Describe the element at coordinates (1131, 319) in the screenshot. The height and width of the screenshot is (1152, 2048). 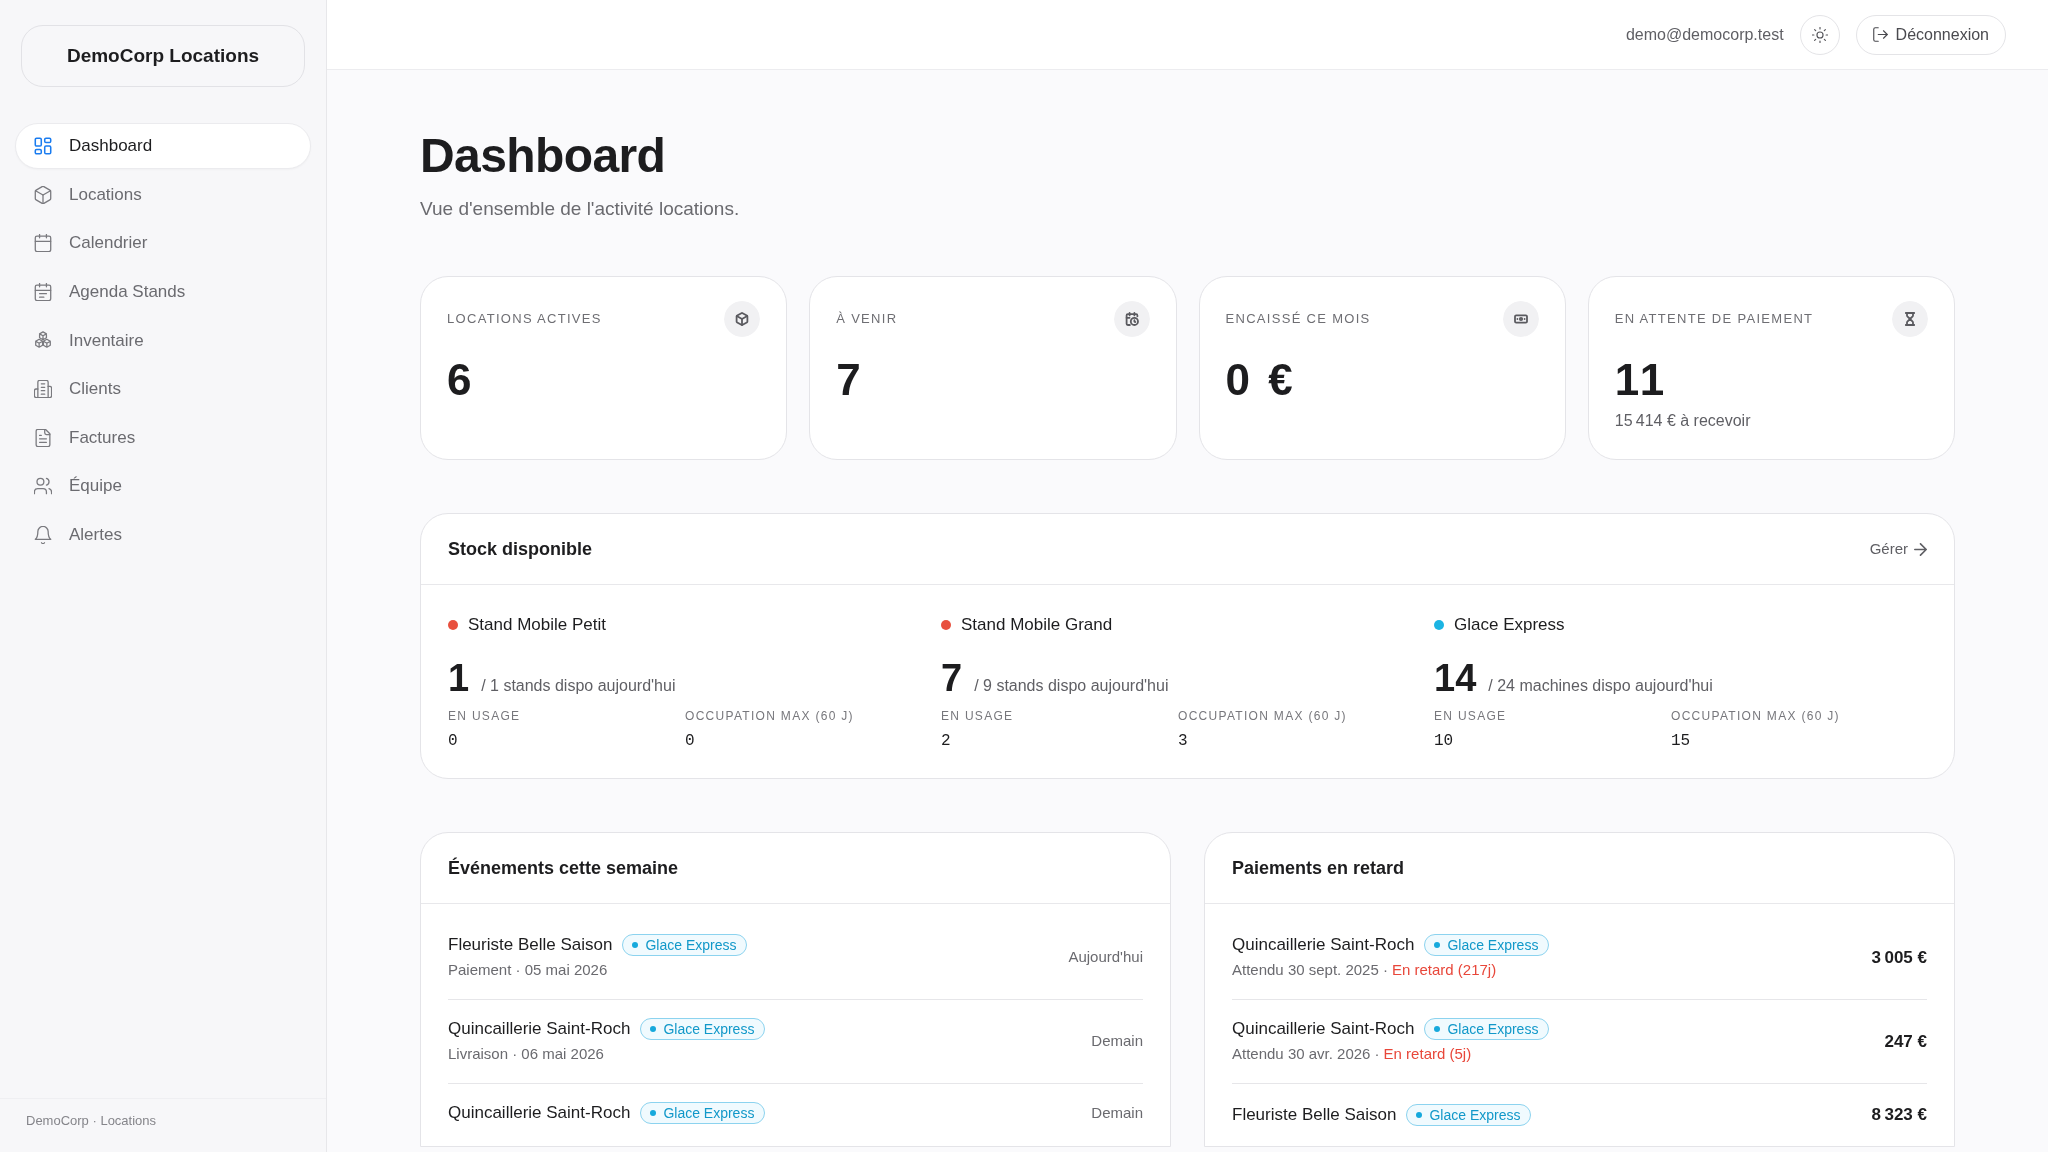
I see `calendar-clock-icon` at that location.